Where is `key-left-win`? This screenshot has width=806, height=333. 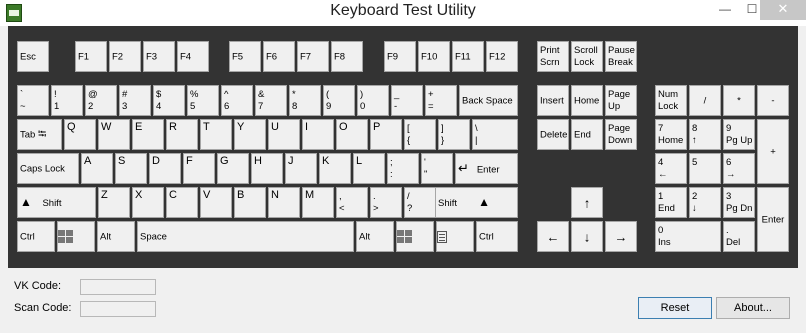 key-left-win is located at coordinates (76, 236).